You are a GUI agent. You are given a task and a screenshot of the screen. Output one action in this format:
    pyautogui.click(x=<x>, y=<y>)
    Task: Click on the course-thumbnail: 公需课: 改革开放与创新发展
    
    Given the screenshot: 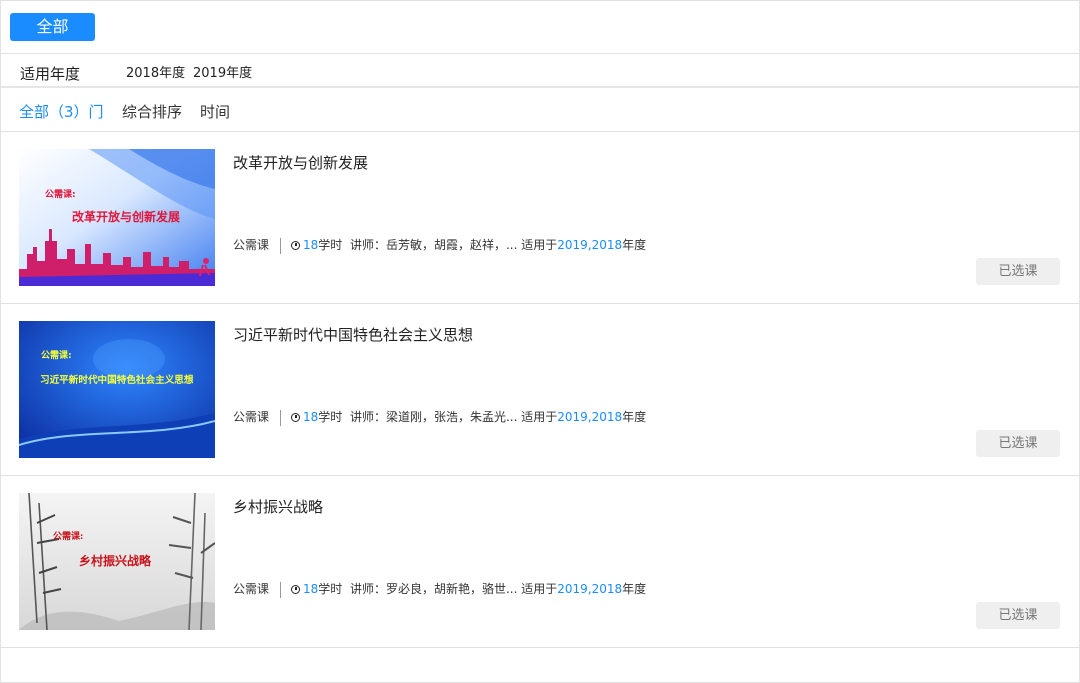 What is the action you would take?
    pyautogui.click(x=117, y=217)
    